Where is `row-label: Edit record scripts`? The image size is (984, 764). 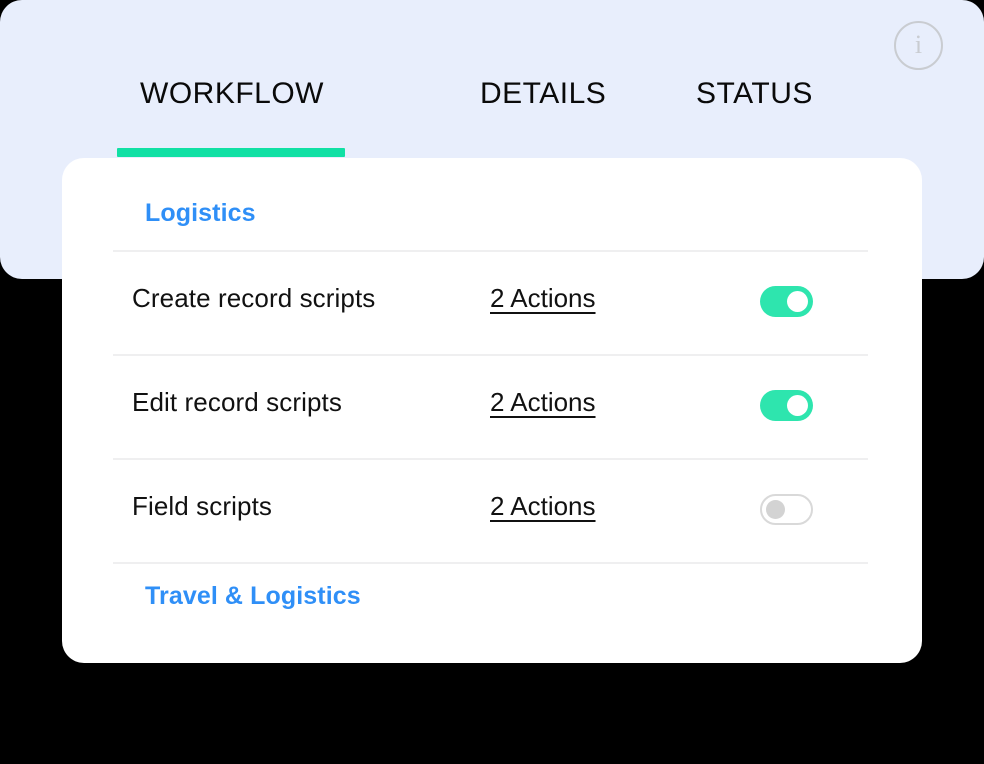 row-label: Edit record scripts is located at coordinates (237, 402).